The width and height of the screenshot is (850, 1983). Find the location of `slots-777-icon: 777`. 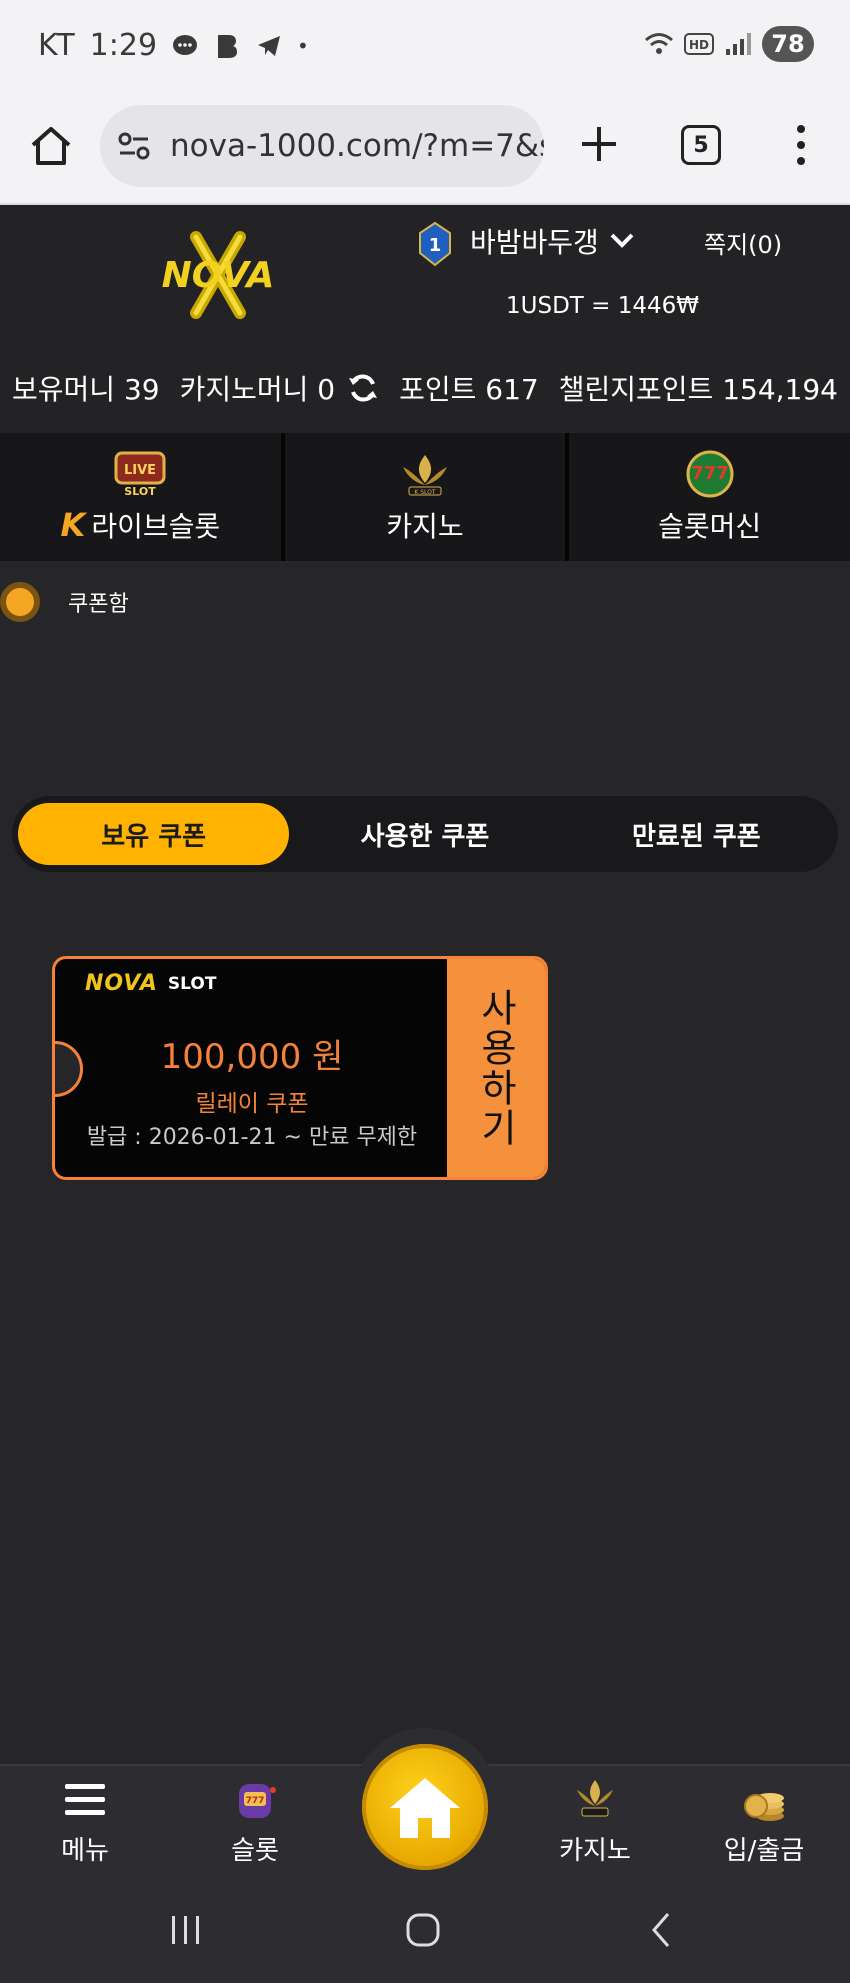

slots-777-icon: 777 is located at coordinates (710, 474).